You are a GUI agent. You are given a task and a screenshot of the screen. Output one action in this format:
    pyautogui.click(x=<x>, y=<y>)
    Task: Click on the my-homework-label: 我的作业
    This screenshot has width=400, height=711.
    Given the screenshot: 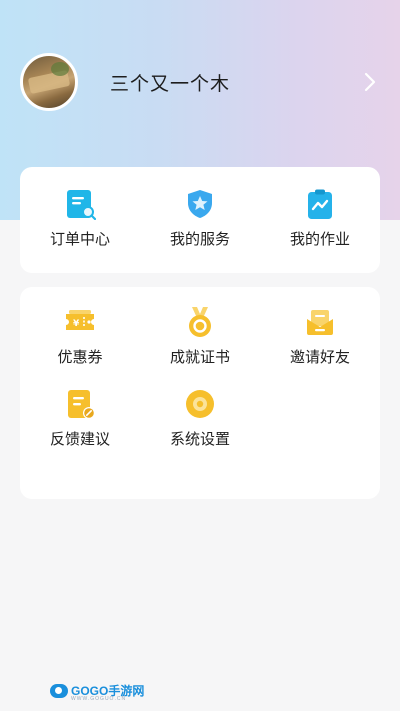 What is the action you would take?
    pyautogui.click(x=319, y=239)
    